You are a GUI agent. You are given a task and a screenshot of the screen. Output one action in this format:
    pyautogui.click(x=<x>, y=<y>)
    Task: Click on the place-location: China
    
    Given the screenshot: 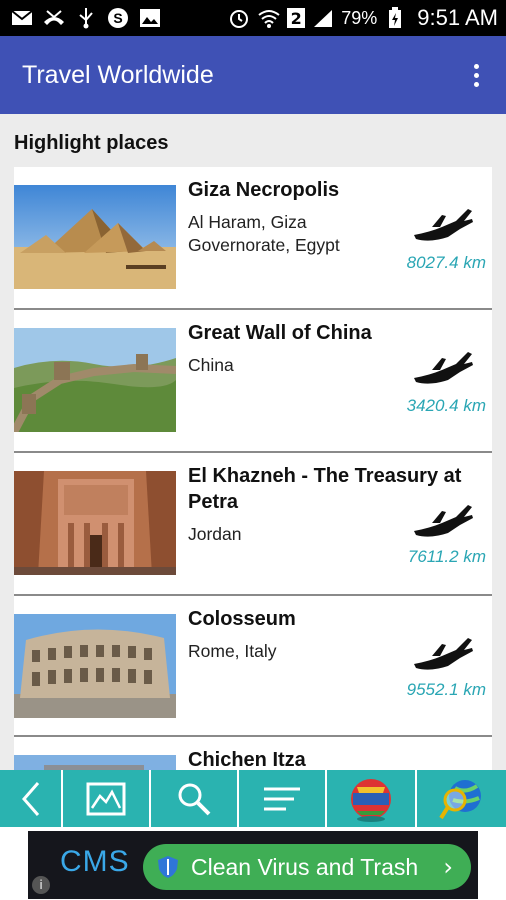 What is the action you would take?
    pyautogui.click(x=211, y=365)
    